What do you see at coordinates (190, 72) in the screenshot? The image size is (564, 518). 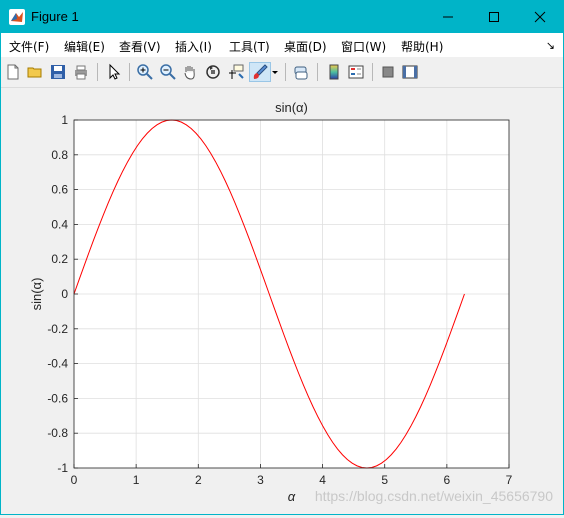 I see `pan-icon` at bounding box center [190, 72].